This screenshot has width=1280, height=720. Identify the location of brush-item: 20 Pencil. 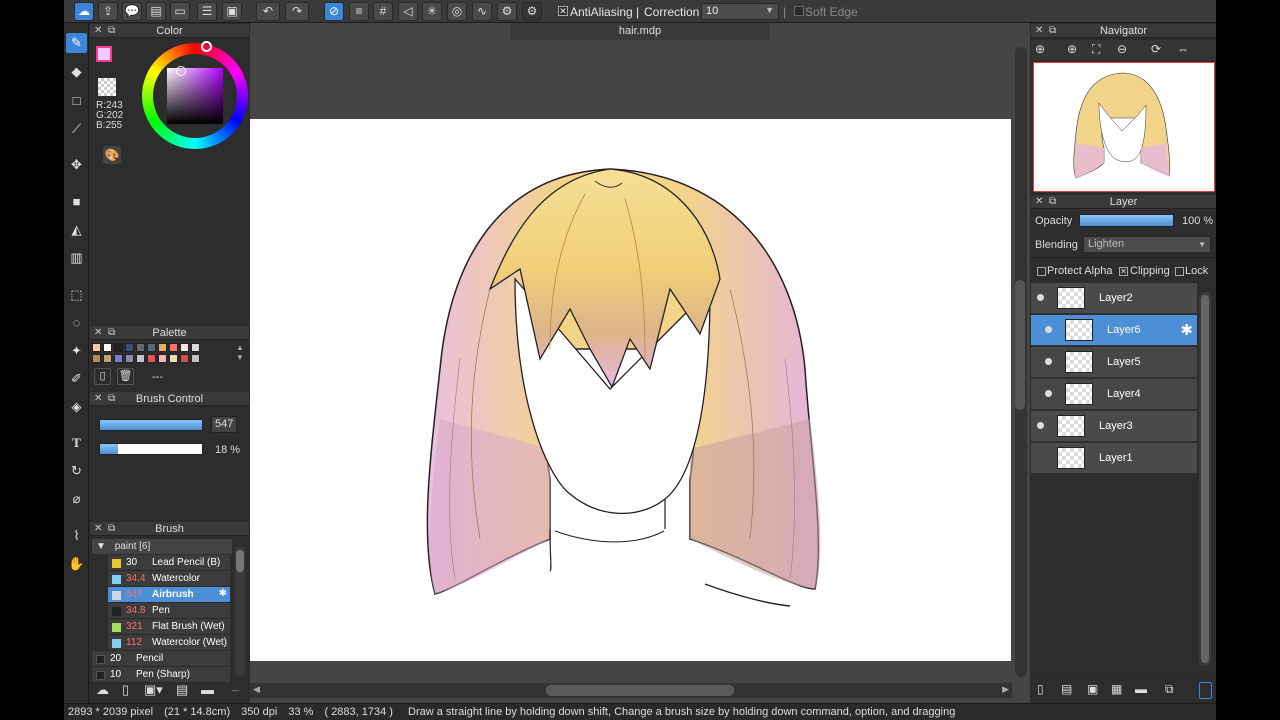
(161, 659).